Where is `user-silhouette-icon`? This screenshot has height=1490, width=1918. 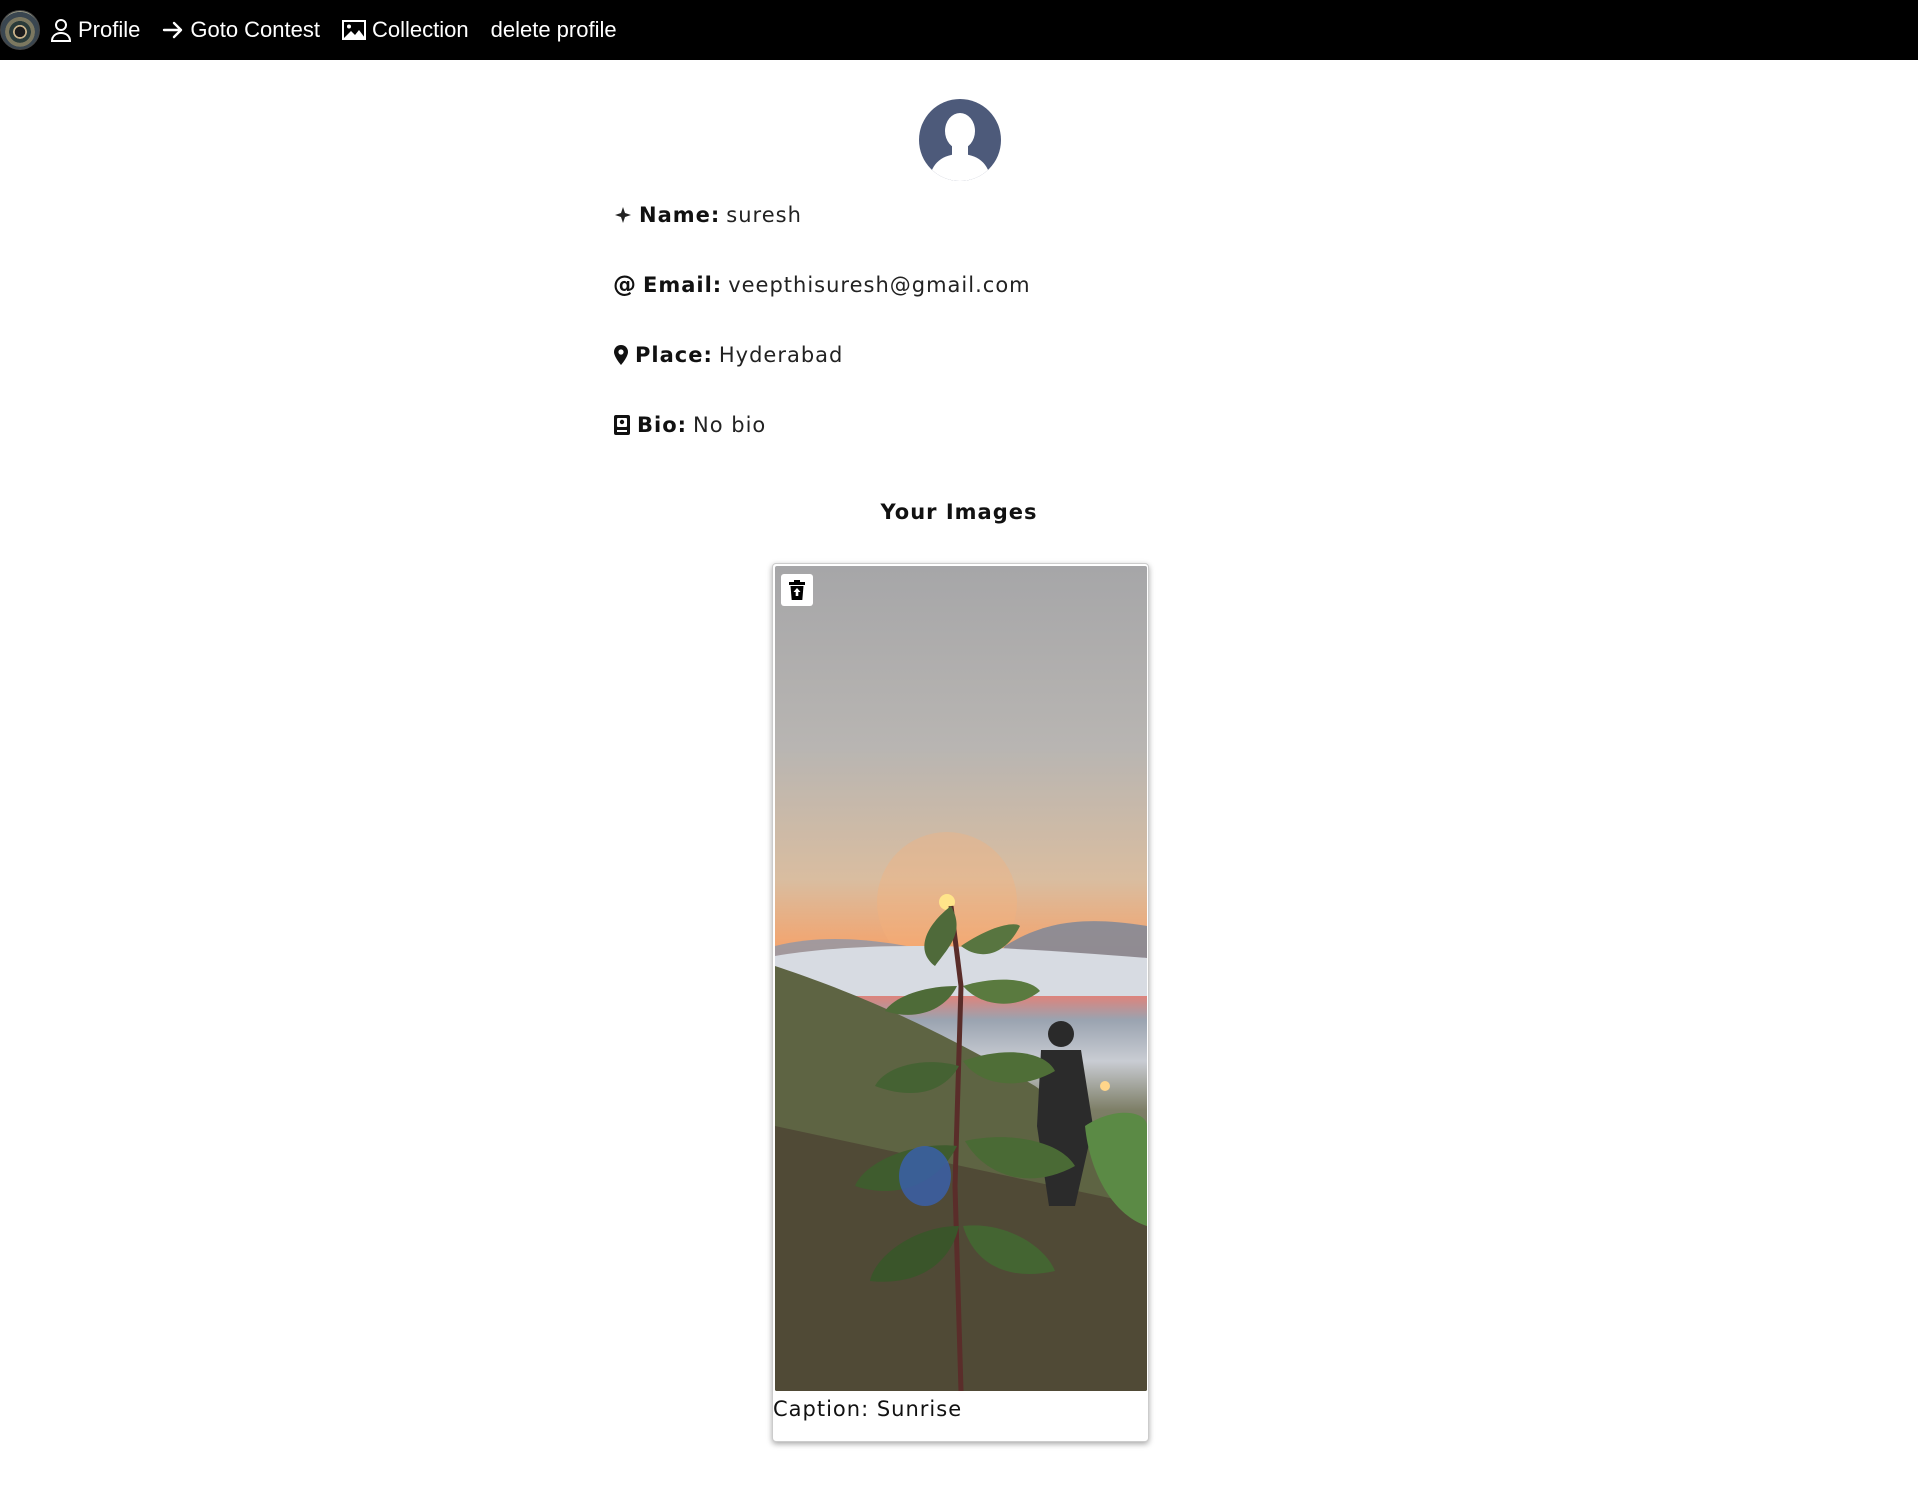 user-silhouette-icon is located at coordinates (960, 147).